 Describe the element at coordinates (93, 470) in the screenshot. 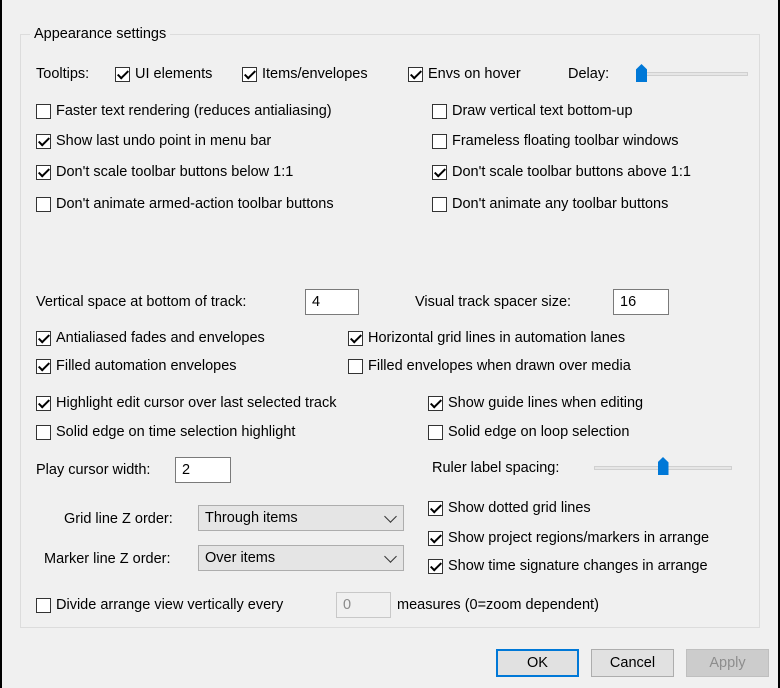

I see `play-cursor-width-label: Play cursor width:` at that location.